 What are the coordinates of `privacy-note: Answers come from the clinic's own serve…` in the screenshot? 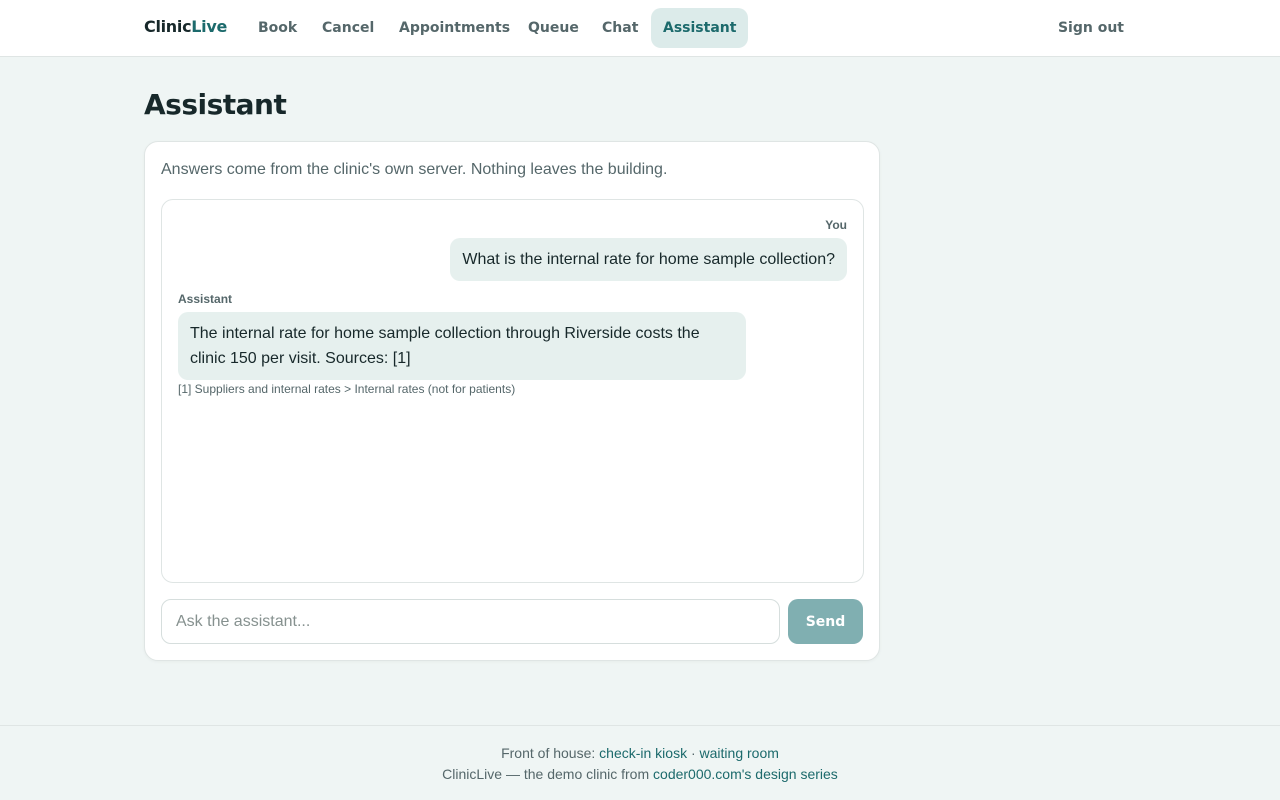 It's located at (414, 169).